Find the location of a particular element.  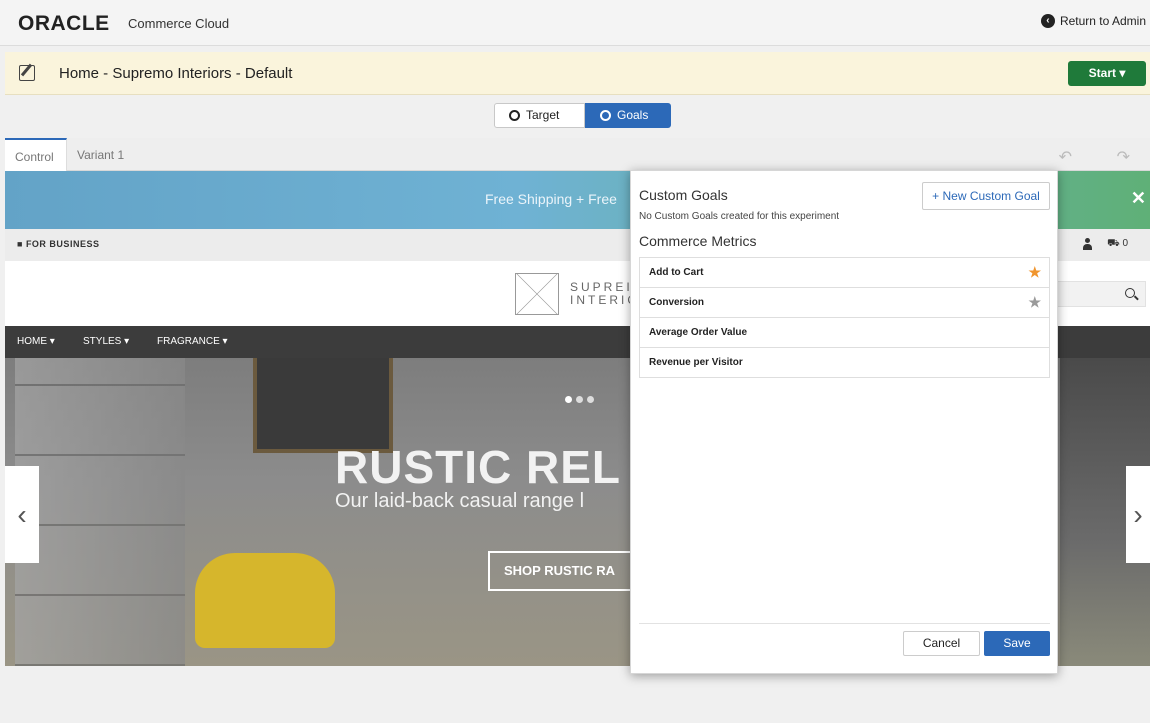

metric-add-to-cart: Add to Cart ★ is located at coordinates (844, 272).